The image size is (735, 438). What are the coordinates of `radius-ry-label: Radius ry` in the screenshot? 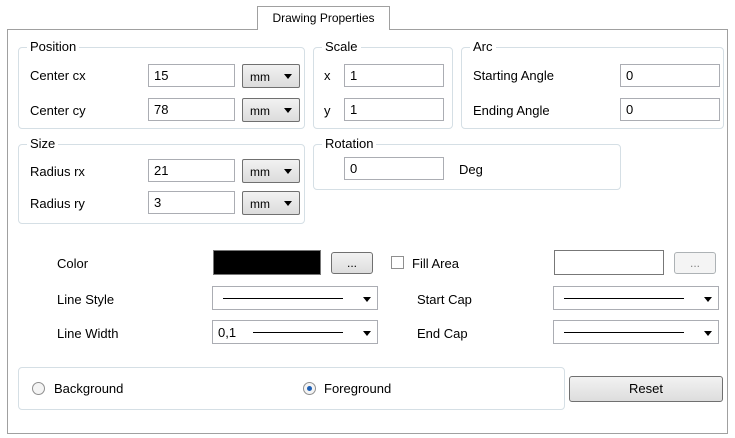 It's located at (57, 203).